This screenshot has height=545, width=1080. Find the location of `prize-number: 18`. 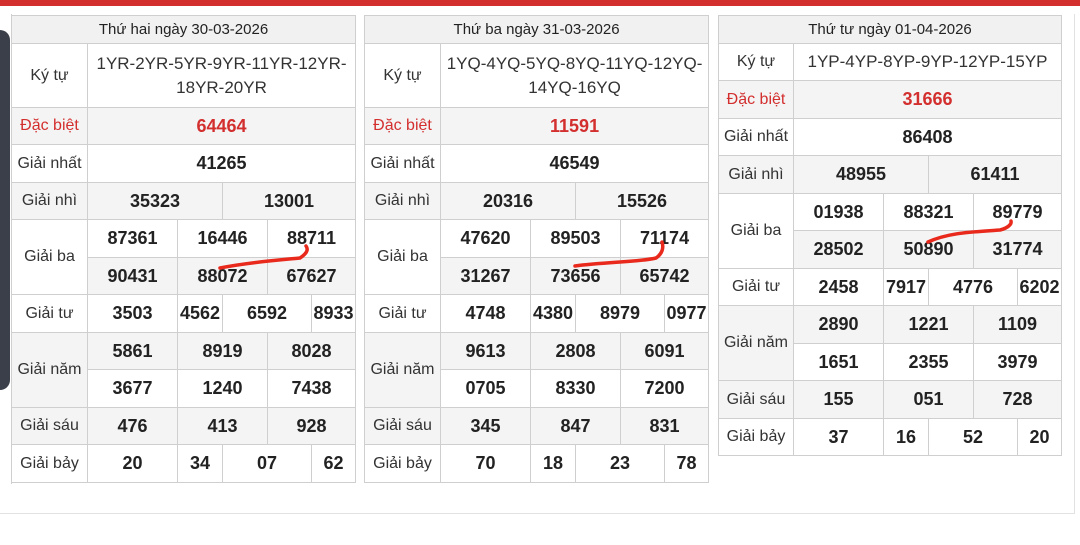

prize-number: 18 is located at coordinates (553, 463).